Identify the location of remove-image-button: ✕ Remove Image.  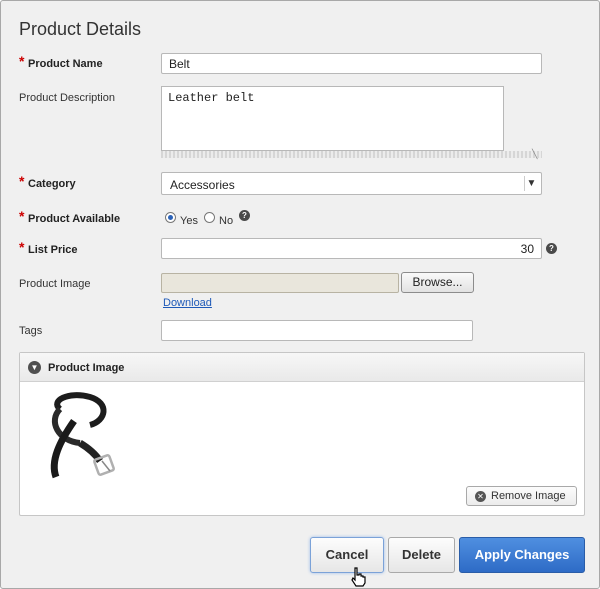
(521, 496).